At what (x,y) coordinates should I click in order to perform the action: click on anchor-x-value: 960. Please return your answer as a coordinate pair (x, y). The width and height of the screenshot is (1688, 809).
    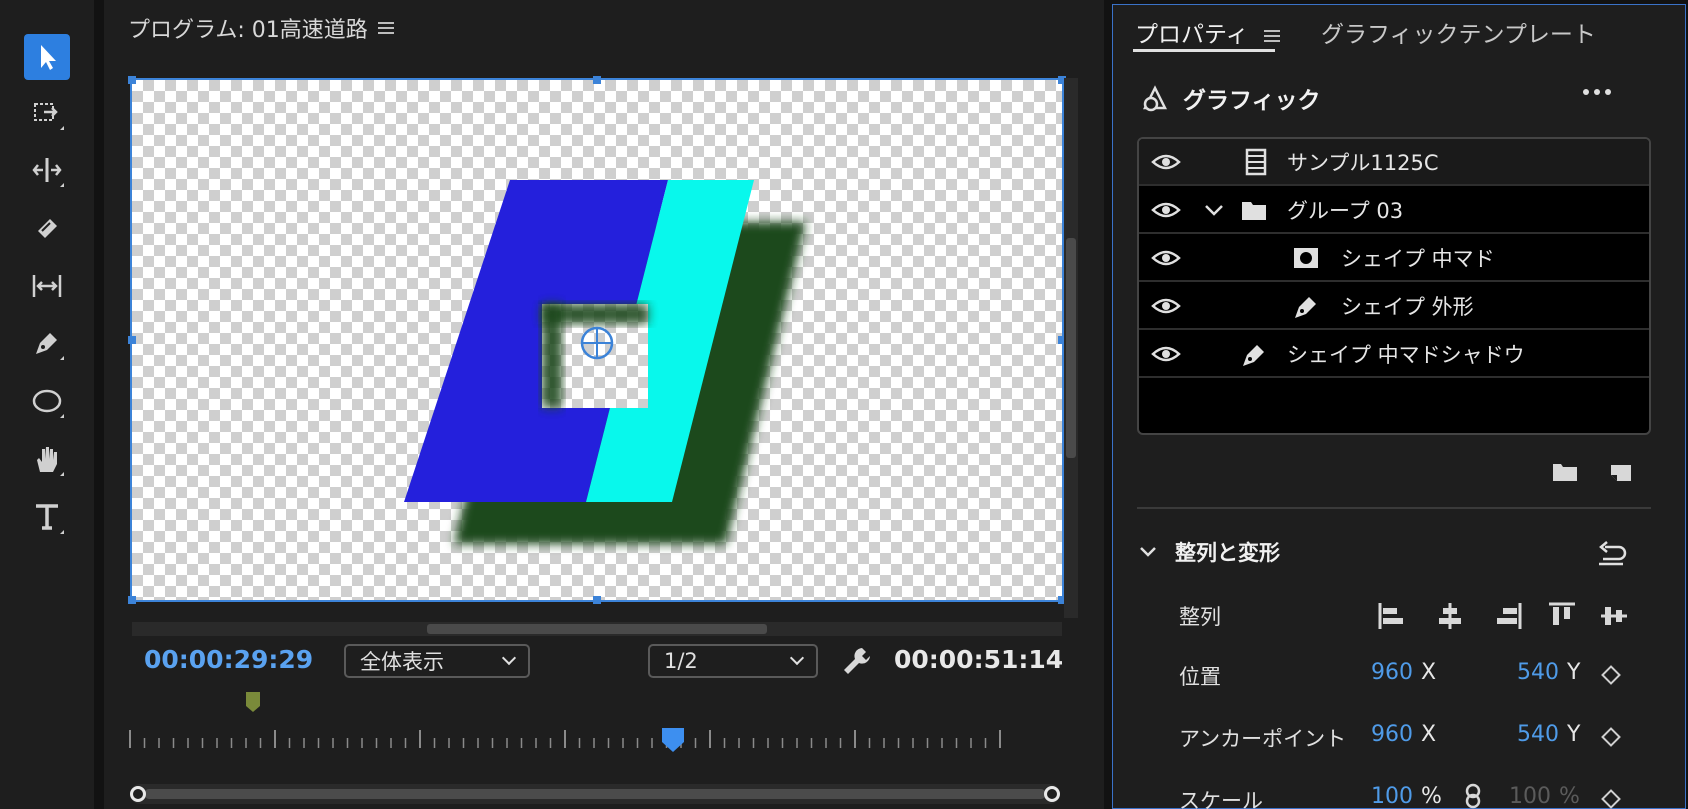
    Looking at the image, I should click on (1392, 734).